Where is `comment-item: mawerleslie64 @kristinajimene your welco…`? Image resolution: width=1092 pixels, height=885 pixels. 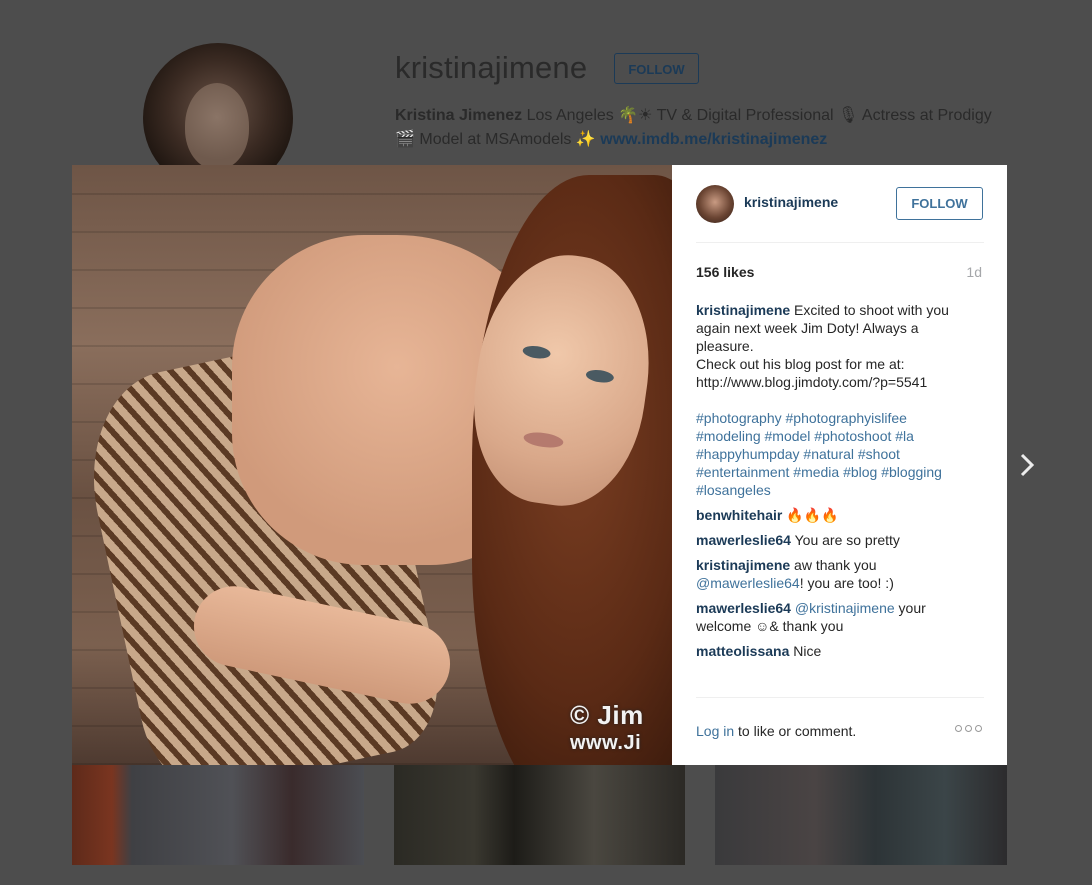
comment-item: mawerleslie64 @kristinajimene your welco… is located at coordinates (840, 617).